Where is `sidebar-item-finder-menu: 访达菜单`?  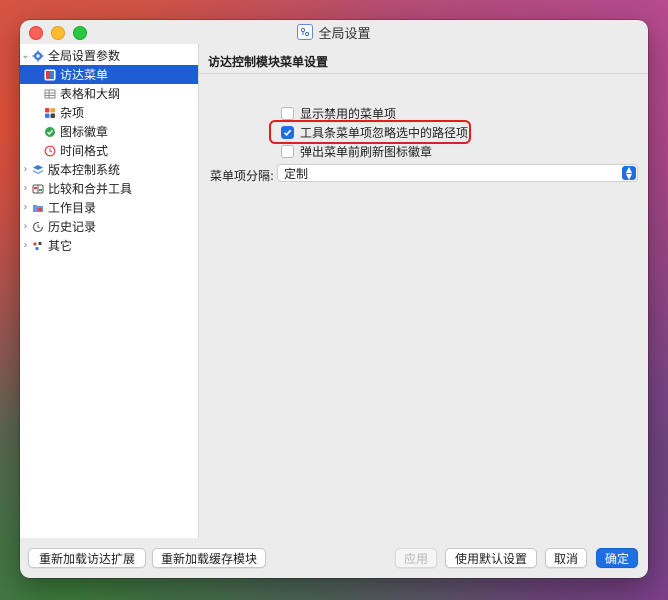
sidebar-item-finder-menu: 访达菜单 is located at coordinates (109, 74).